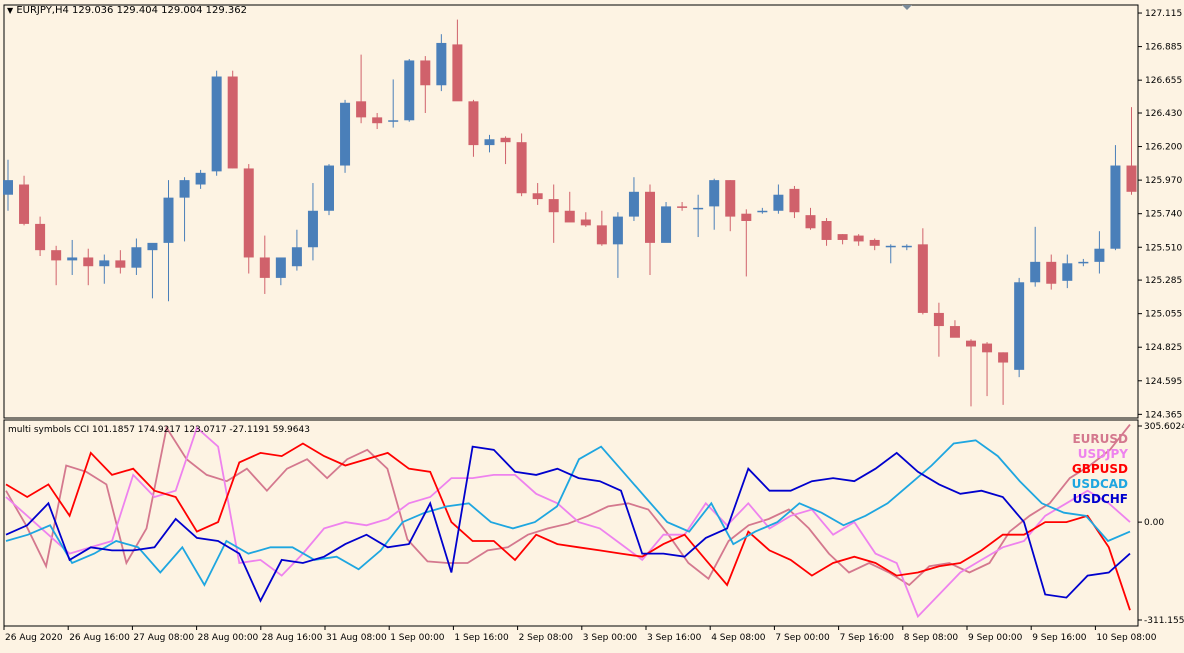  Describe the element at coordinates (995, 638) in the screenshot. I see `x-tick-label: 9 Sep 00:00` at that location.